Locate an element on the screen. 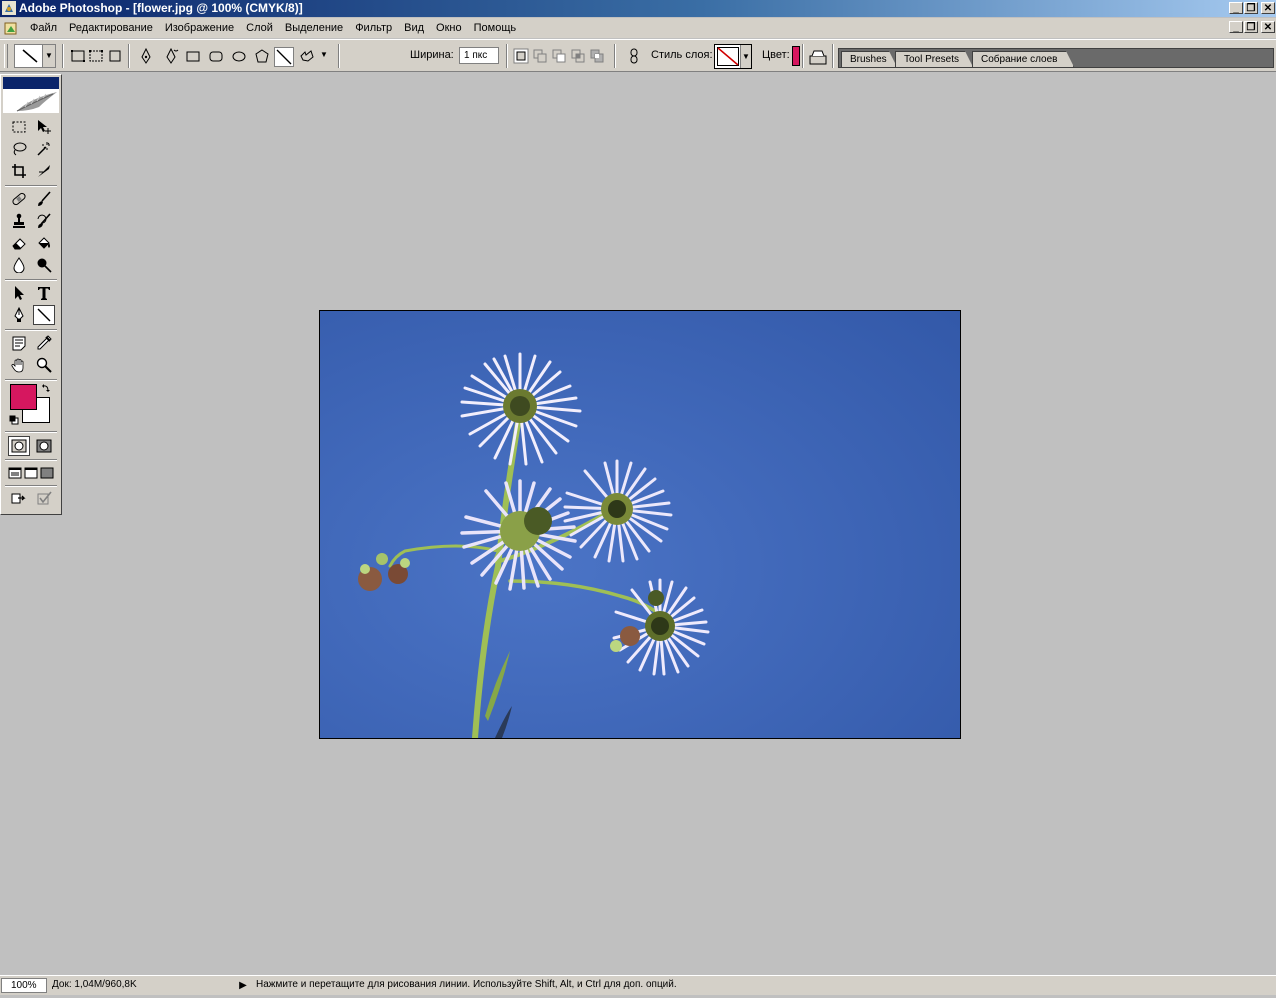 This screenshot has width=1276, height=998. menu-image: Изображение is located at coordinates (199, 28).